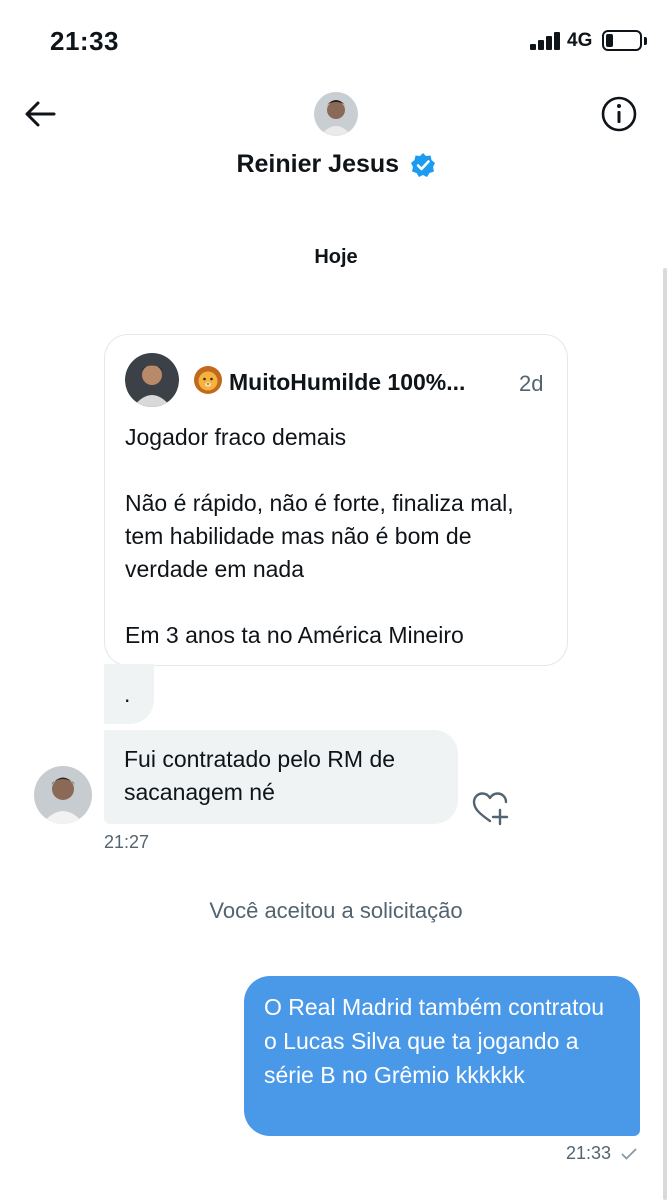 The image size is (672, 1200). I want to click on info-icon, so click(619, 114).